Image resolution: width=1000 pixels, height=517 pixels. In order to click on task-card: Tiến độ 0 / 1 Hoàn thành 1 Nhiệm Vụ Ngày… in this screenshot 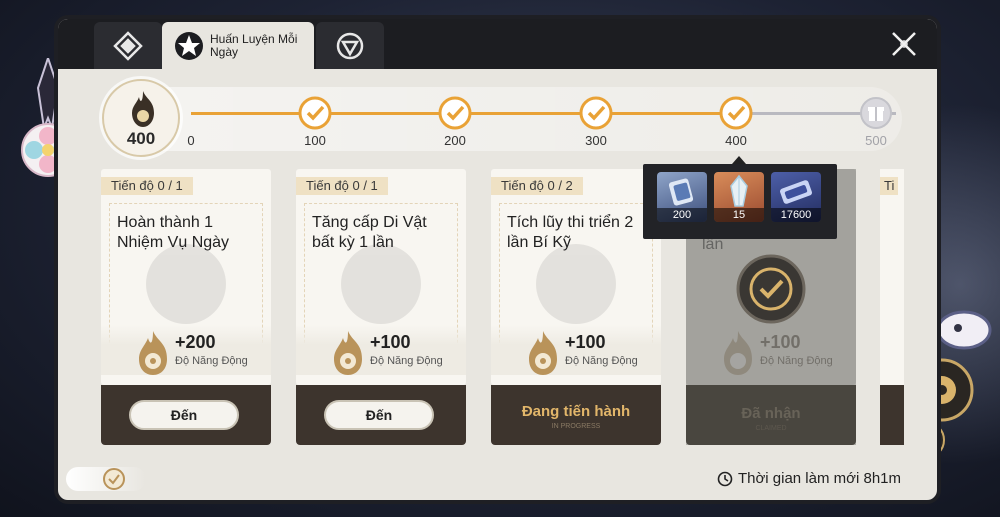, I will do `click(186, 307)`.